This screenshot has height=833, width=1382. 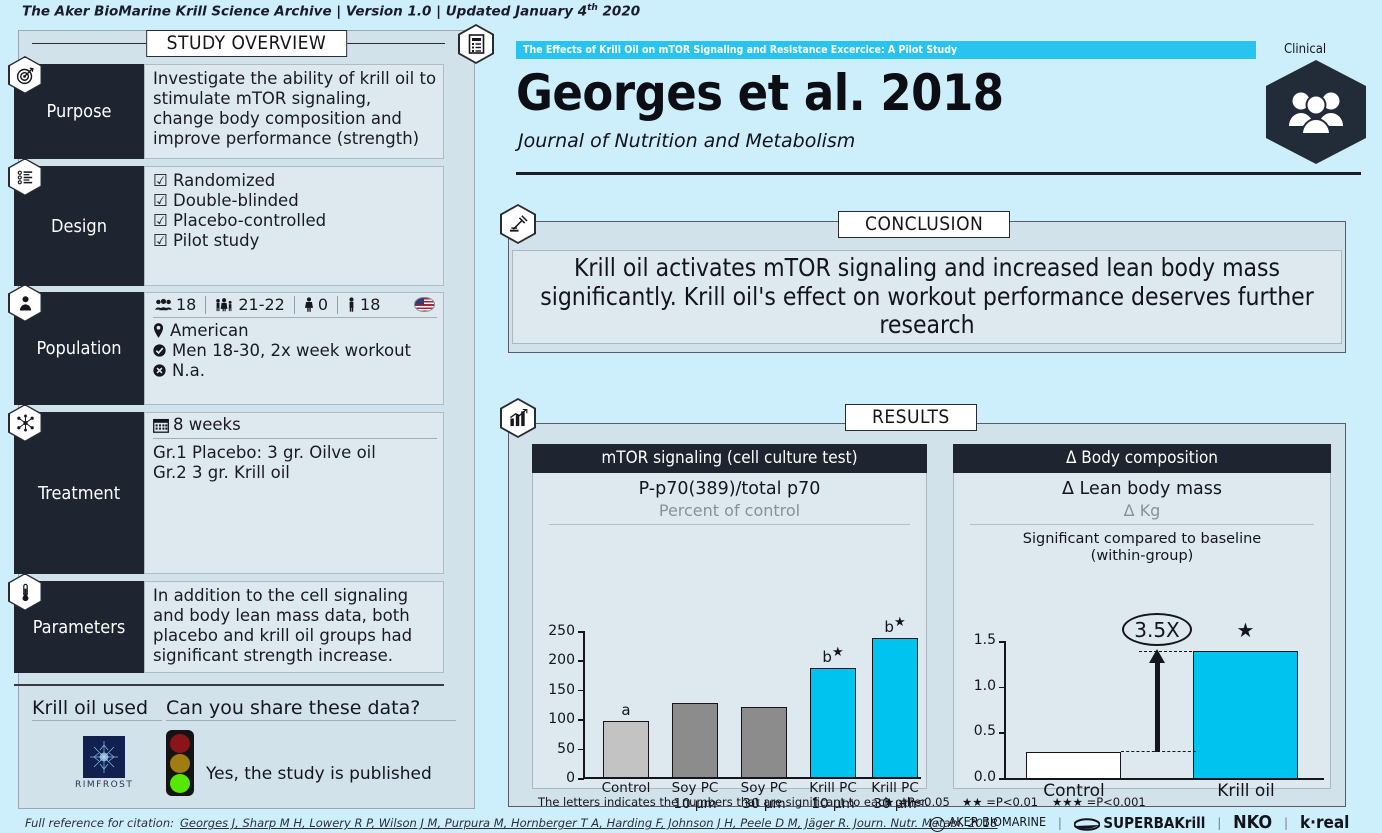 What do you see at coordinates (518, 418) in the screenshot?
I see `bar-chart-icon` at bounding box center [518, 418].